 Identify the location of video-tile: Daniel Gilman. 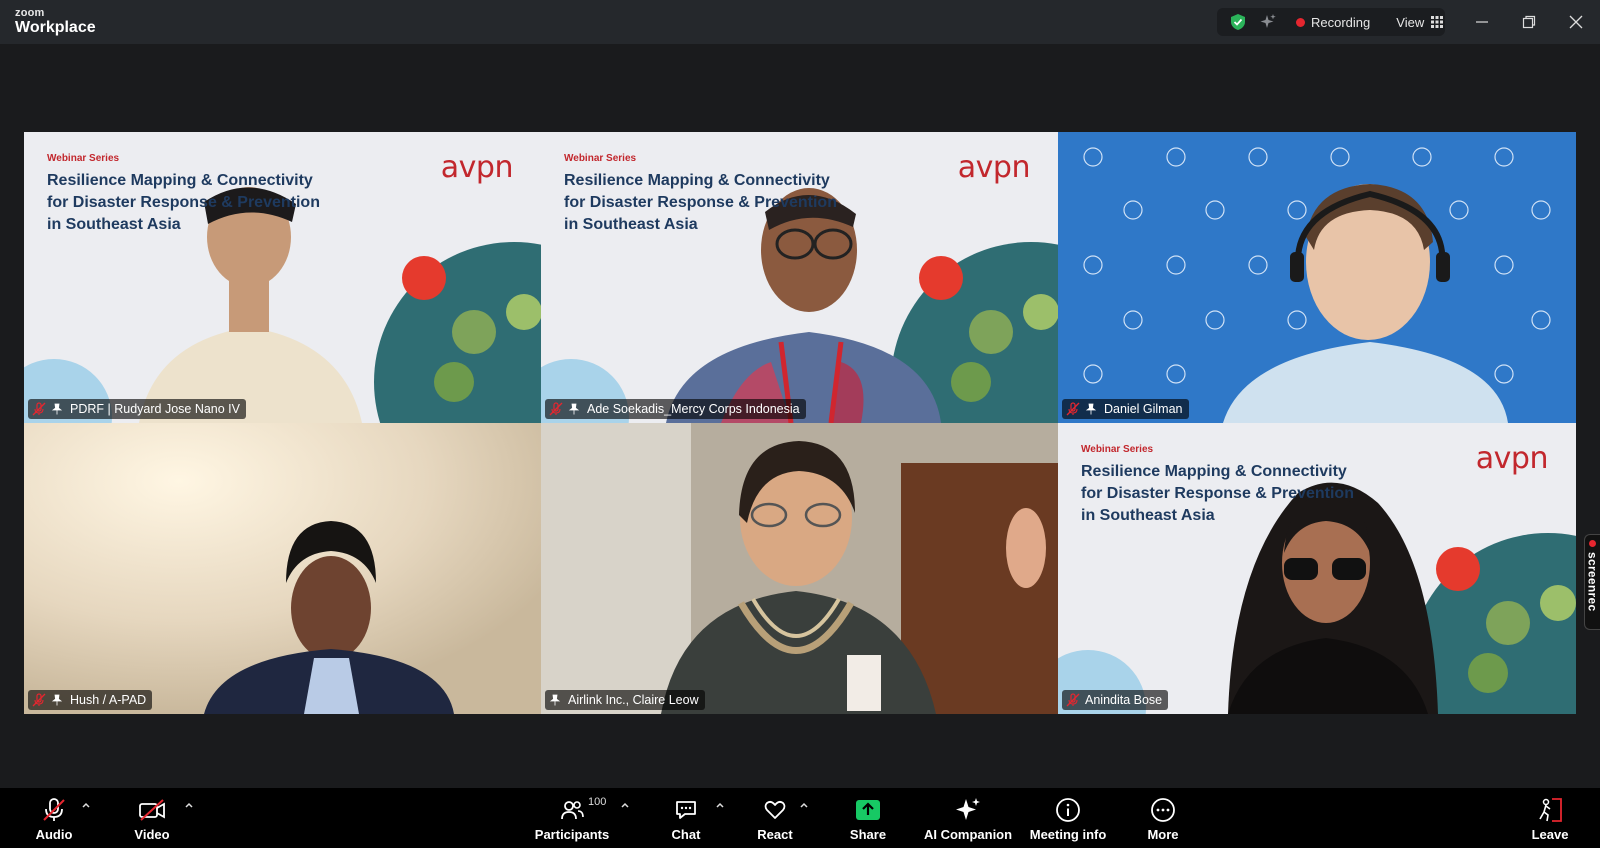
(1317, 277).